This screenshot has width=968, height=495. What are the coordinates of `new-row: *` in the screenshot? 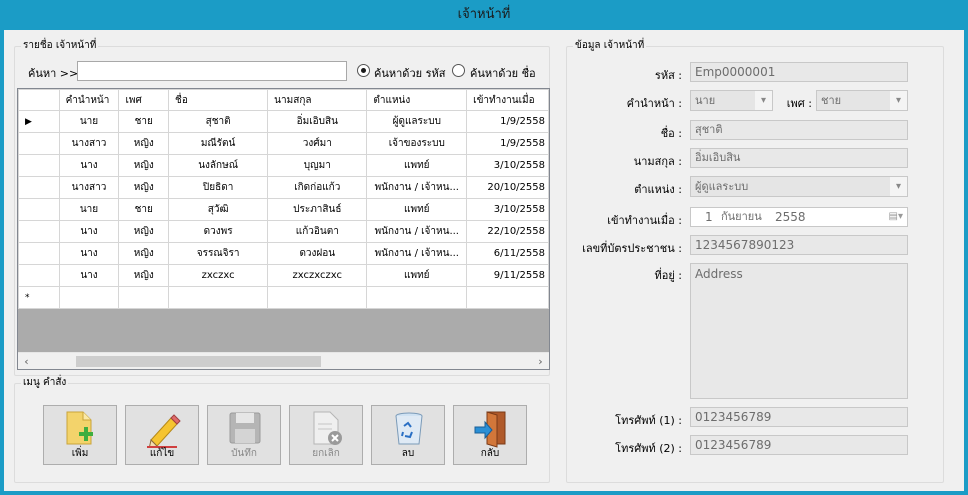 It's located at (283, 297).